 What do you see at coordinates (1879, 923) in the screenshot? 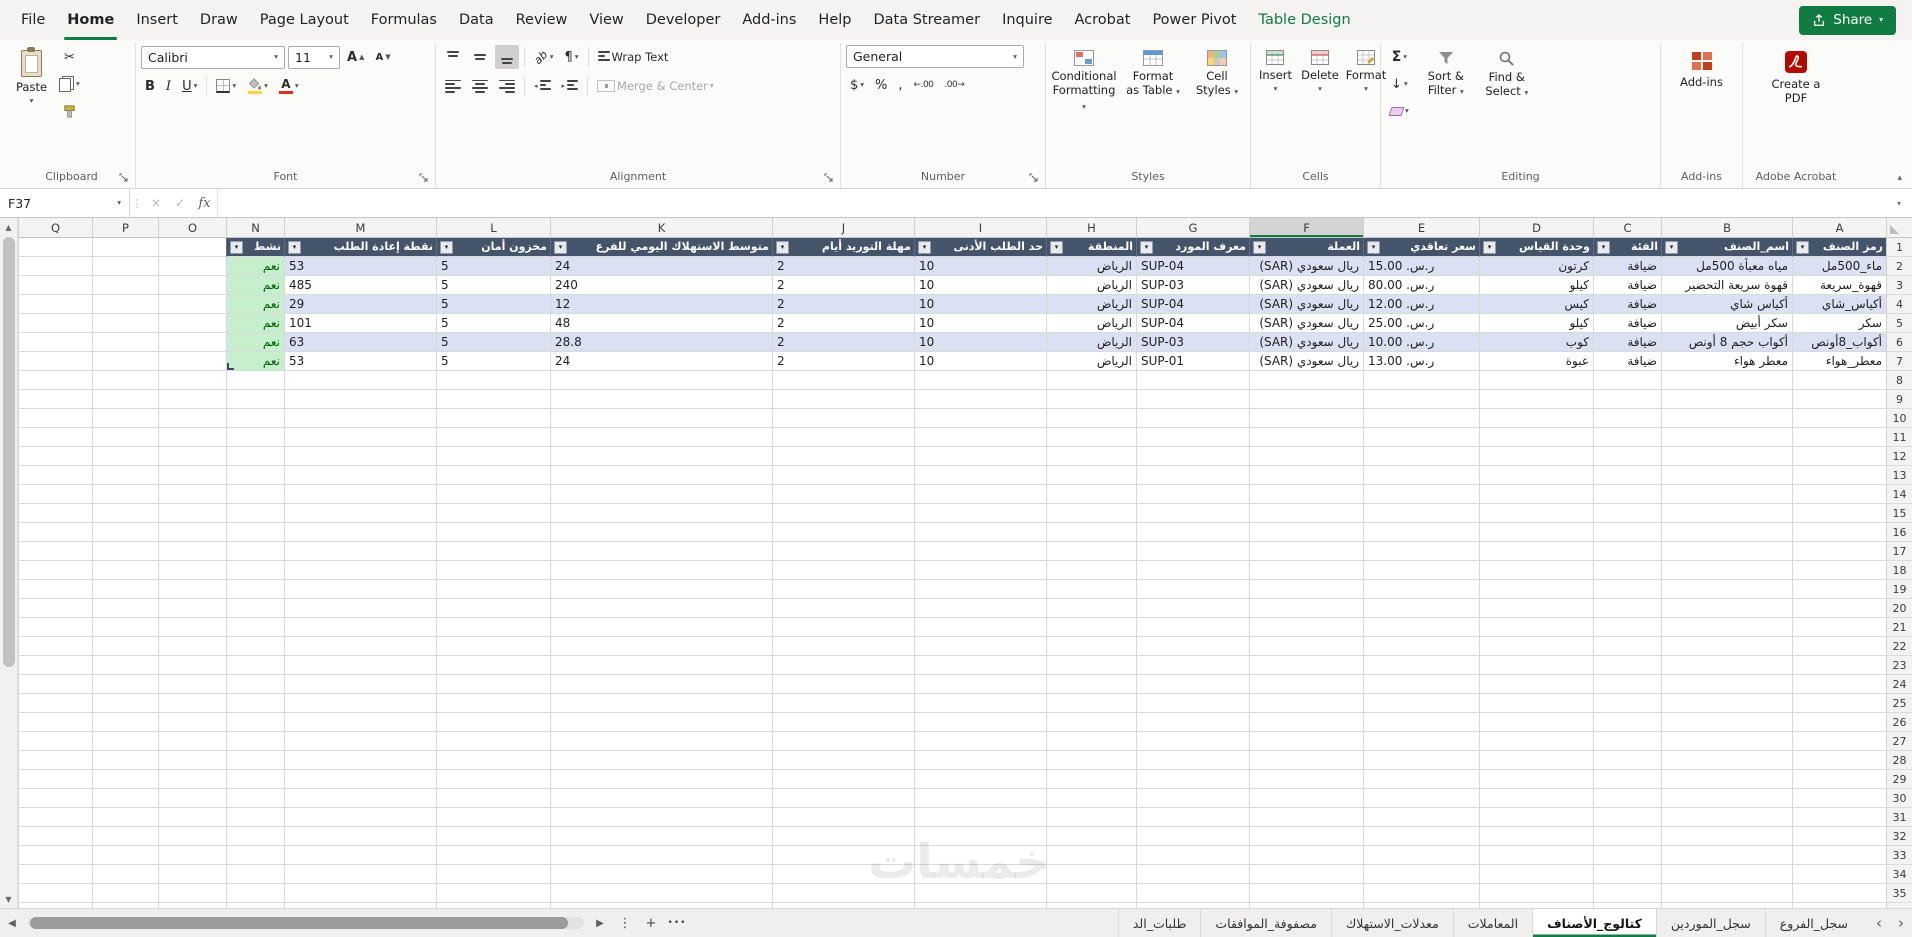
I see `prev-sheet-icon: ‹` at bounding box center [1879, 923].